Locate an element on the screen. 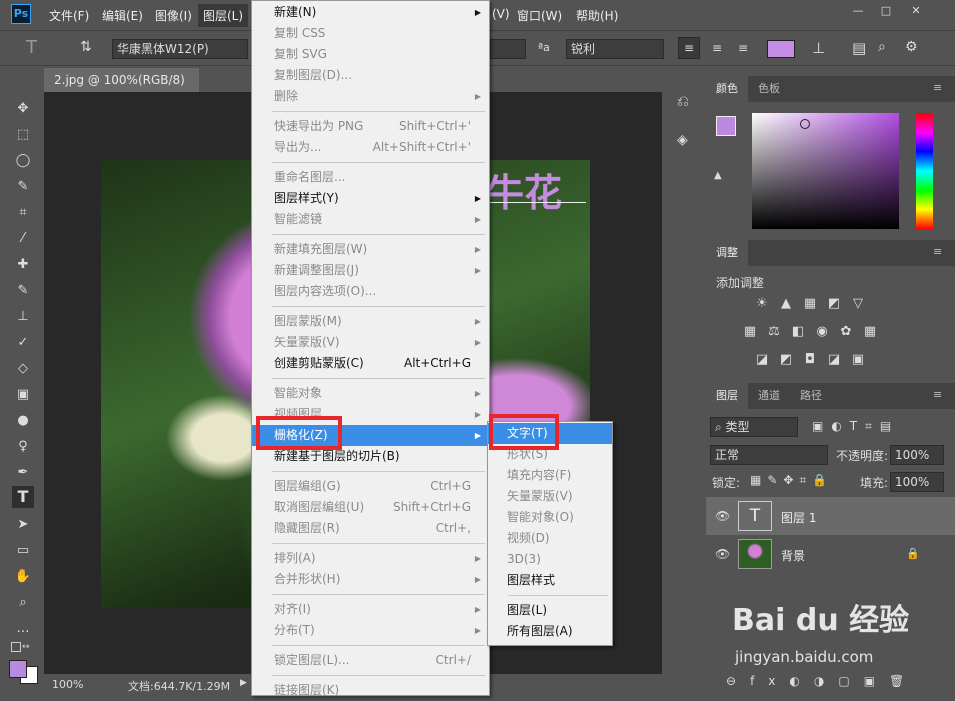 The image size is (955, 701). menu-item: 矢量蒙版(V) ▶ is located at coordinates (370, 342).